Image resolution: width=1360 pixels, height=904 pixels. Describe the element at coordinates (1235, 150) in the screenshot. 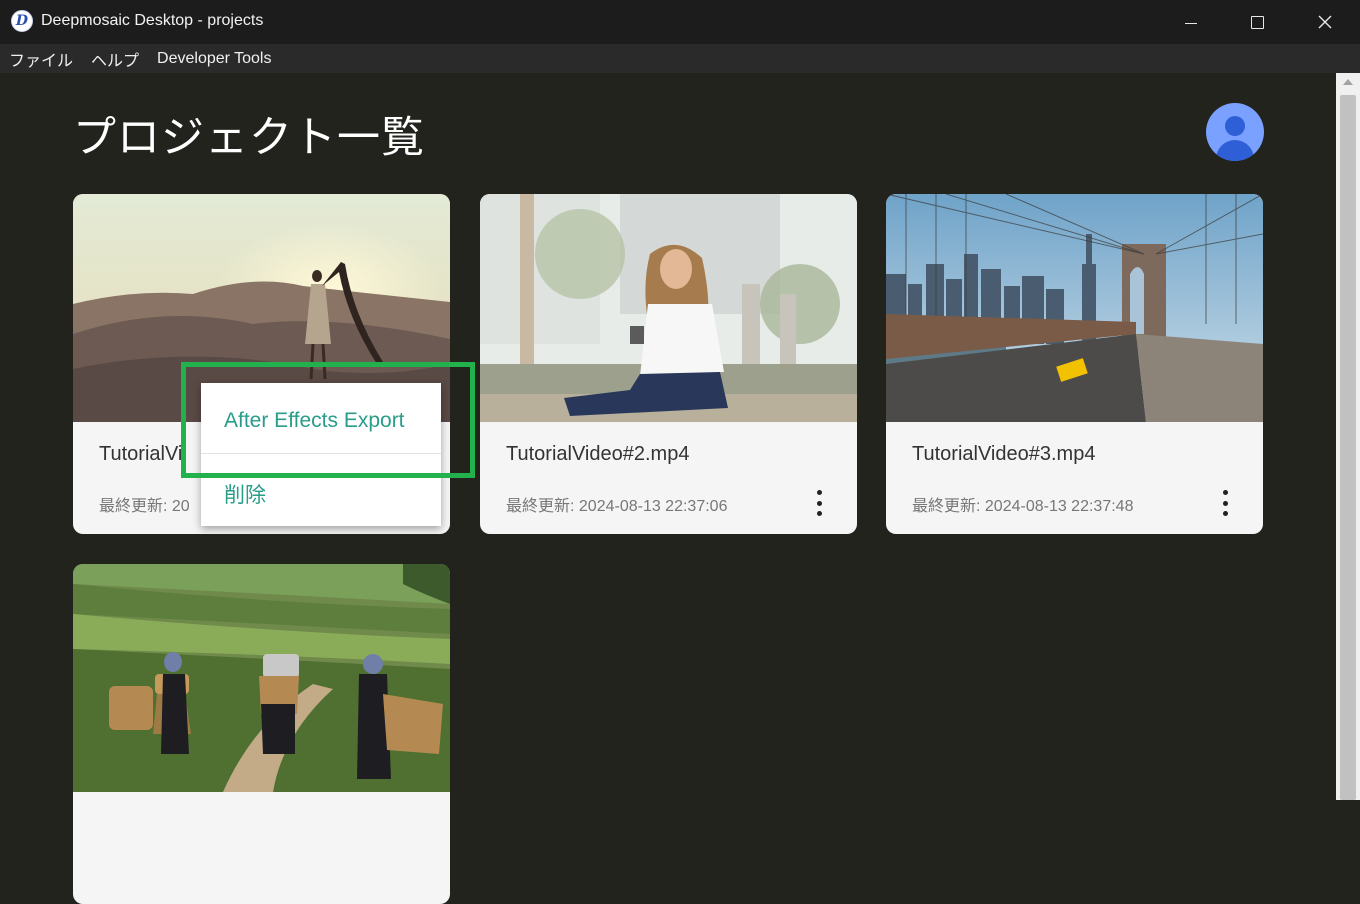

I see `avatar-body-icon` at that location.